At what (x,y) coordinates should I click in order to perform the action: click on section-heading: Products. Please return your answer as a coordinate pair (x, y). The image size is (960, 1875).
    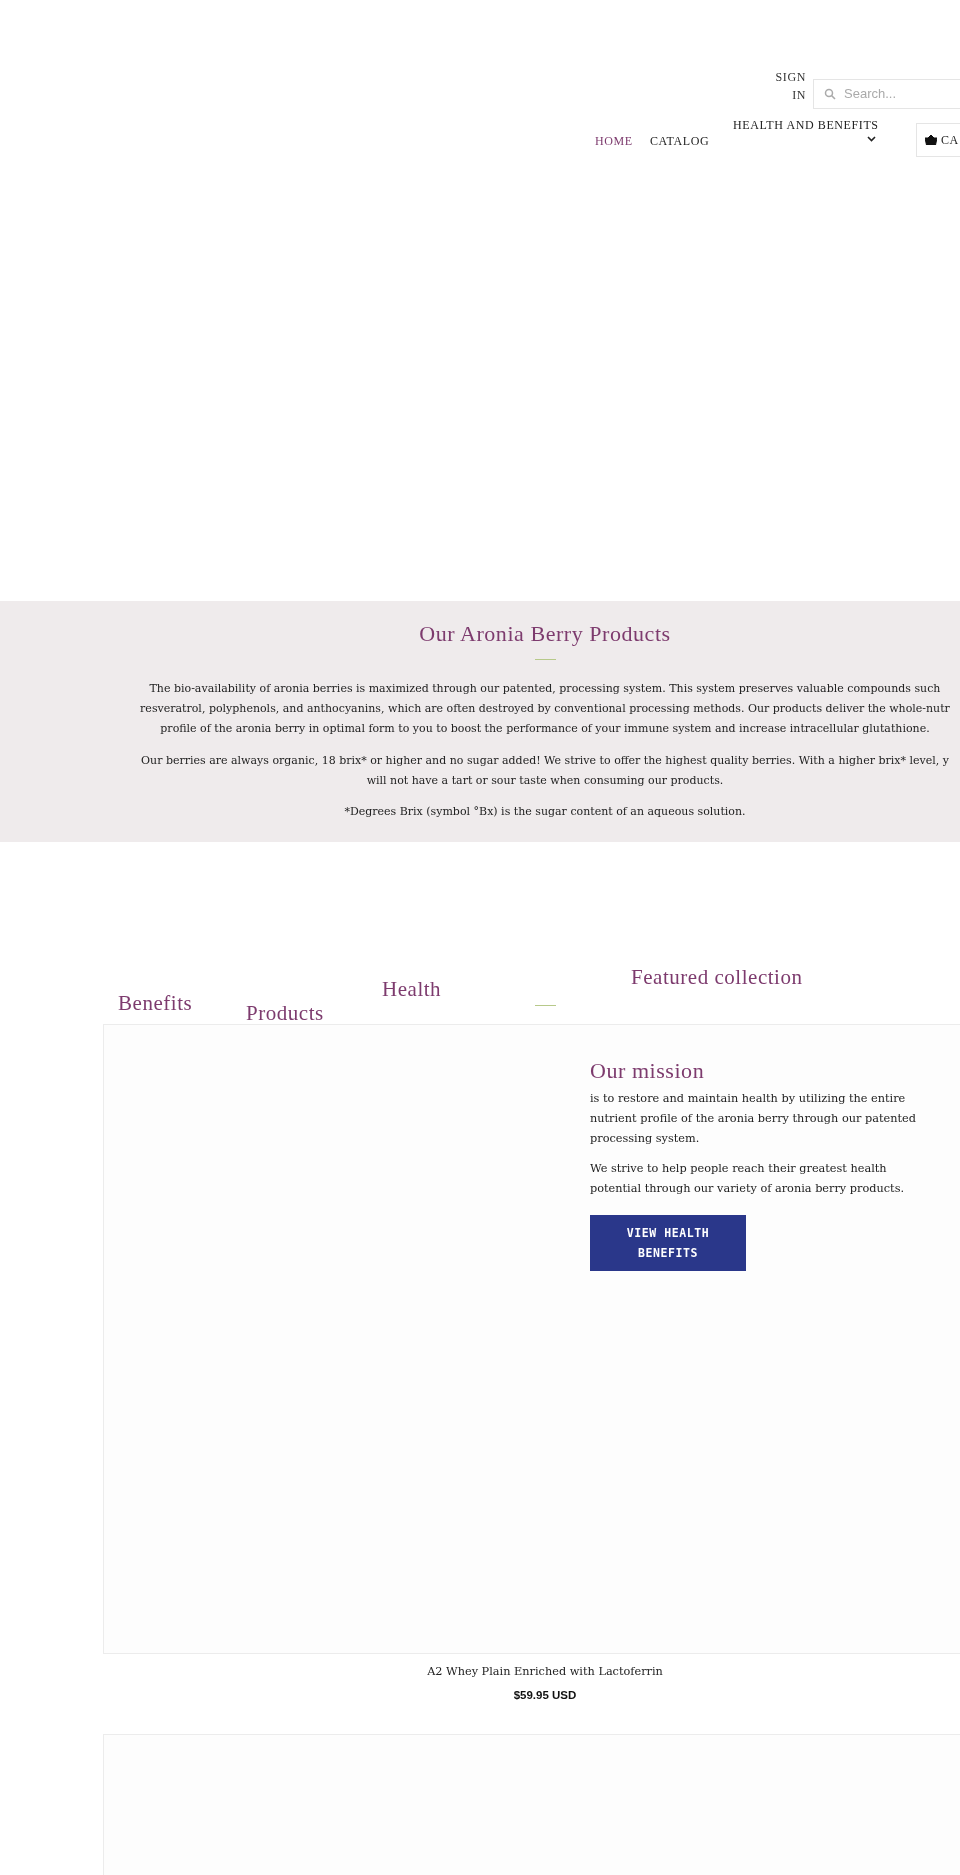
    Looking at the image, I should click on (285, 1013).